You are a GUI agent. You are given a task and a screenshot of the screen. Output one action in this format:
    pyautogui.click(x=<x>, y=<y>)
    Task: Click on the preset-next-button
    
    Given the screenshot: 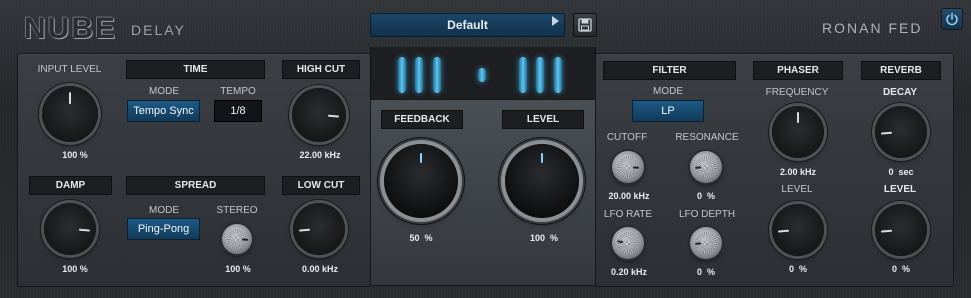 What is the action you would take?
    pyautogui.click(x=555, y=24)
    